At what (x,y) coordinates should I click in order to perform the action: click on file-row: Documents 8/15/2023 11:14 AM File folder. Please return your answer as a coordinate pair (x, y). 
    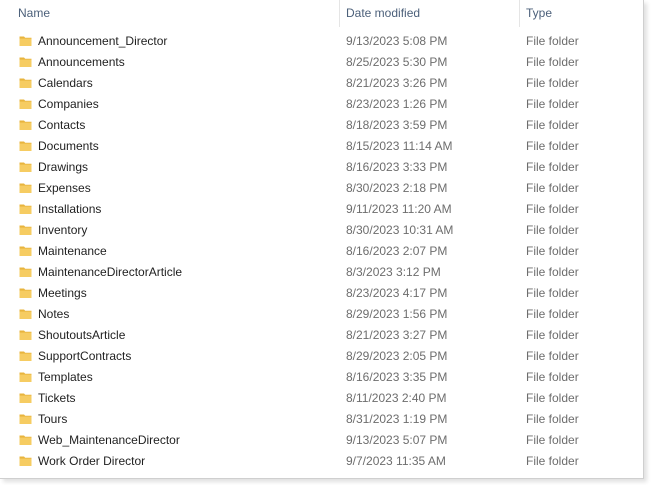
    Looking at the image, I should click on (321, 146).